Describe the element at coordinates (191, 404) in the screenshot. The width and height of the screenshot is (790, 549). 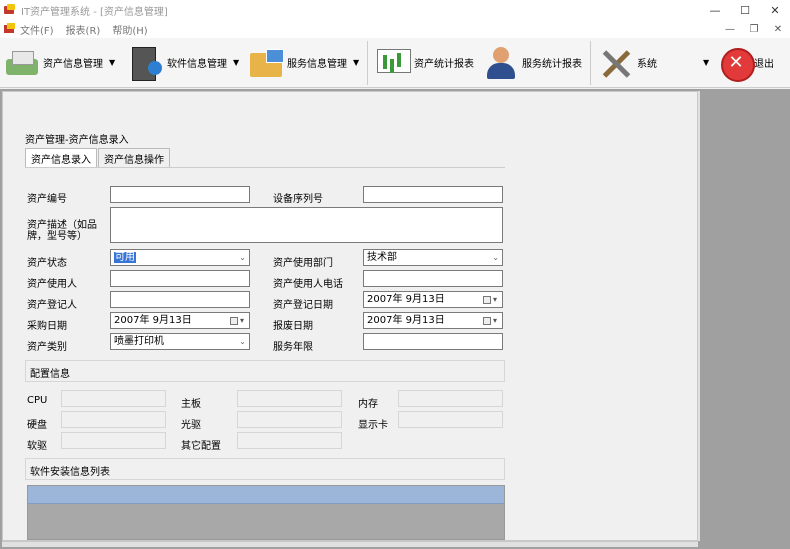
I see `motherboard-label: 主板` at that location.